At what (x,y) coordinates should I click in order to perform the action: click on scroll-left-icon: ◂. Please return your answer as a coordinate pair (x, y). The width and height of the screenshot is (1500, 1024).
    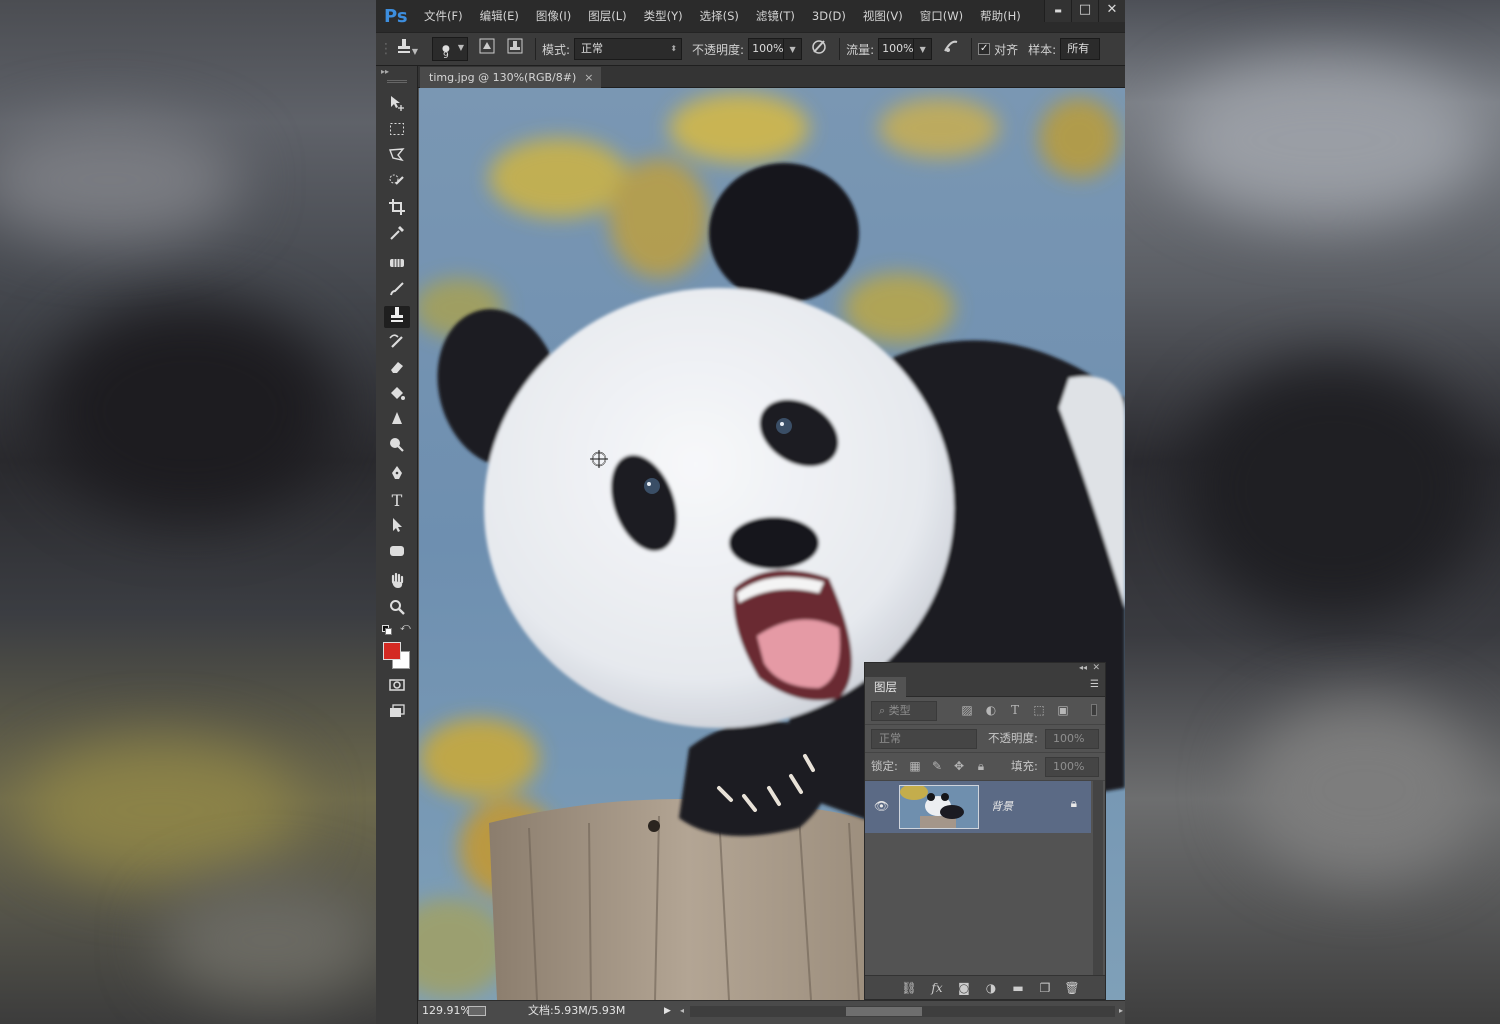
    Looking at the image, I should click on (682, 1011).